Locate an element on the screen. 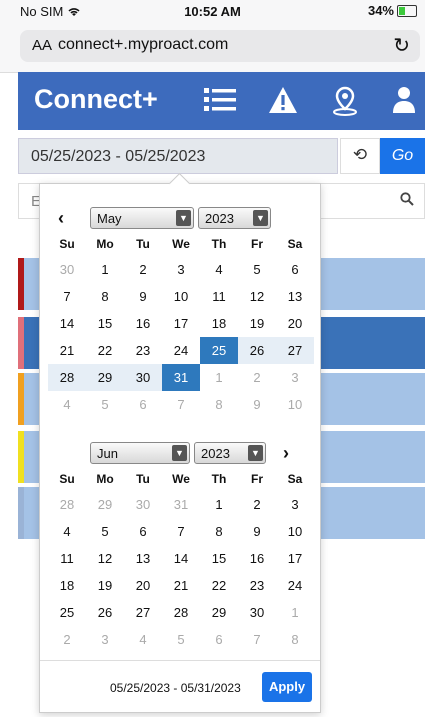  reload-icon: ↻ is located at coordinates (401, 45).